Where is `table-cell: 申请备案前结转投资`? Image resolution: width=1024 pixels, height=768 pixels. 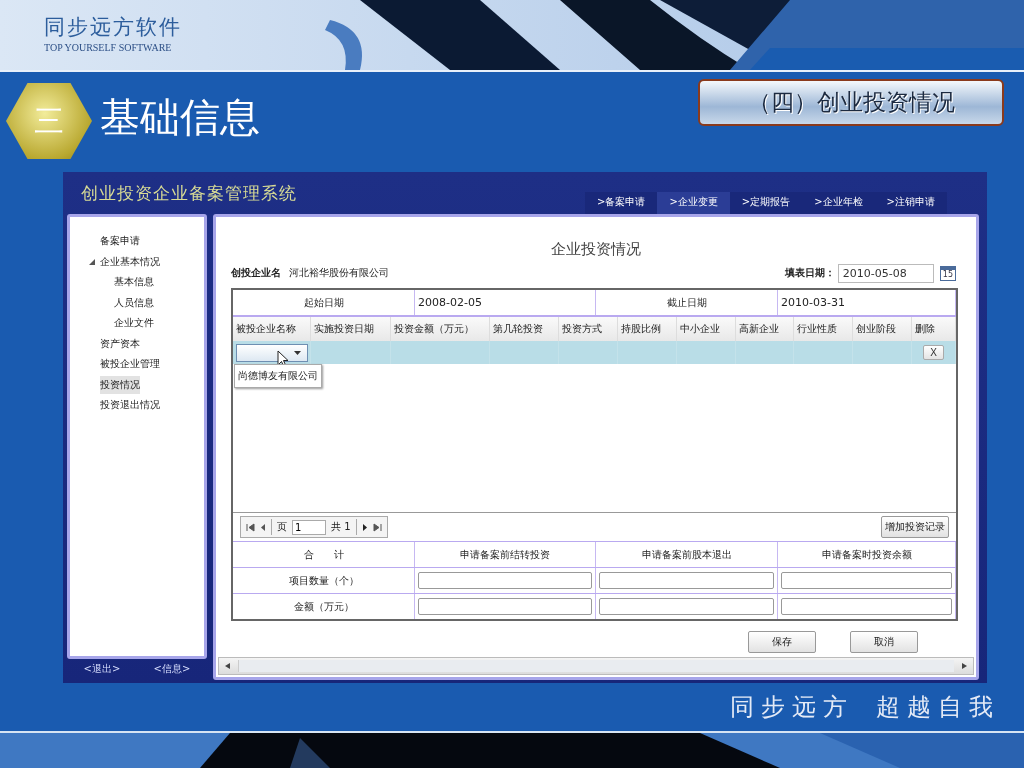
table-cell: 申请备案前结转投资 is located at coordinates (505, 554).